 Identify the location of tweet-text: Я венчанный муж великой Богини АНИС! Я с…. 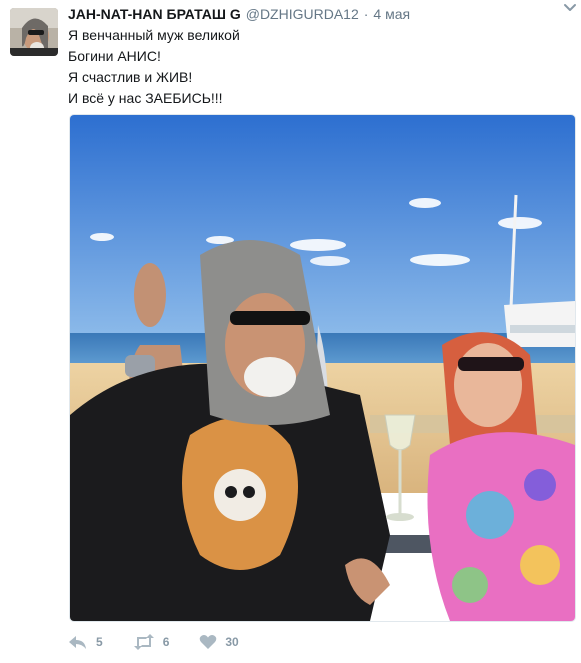
(308, 67).